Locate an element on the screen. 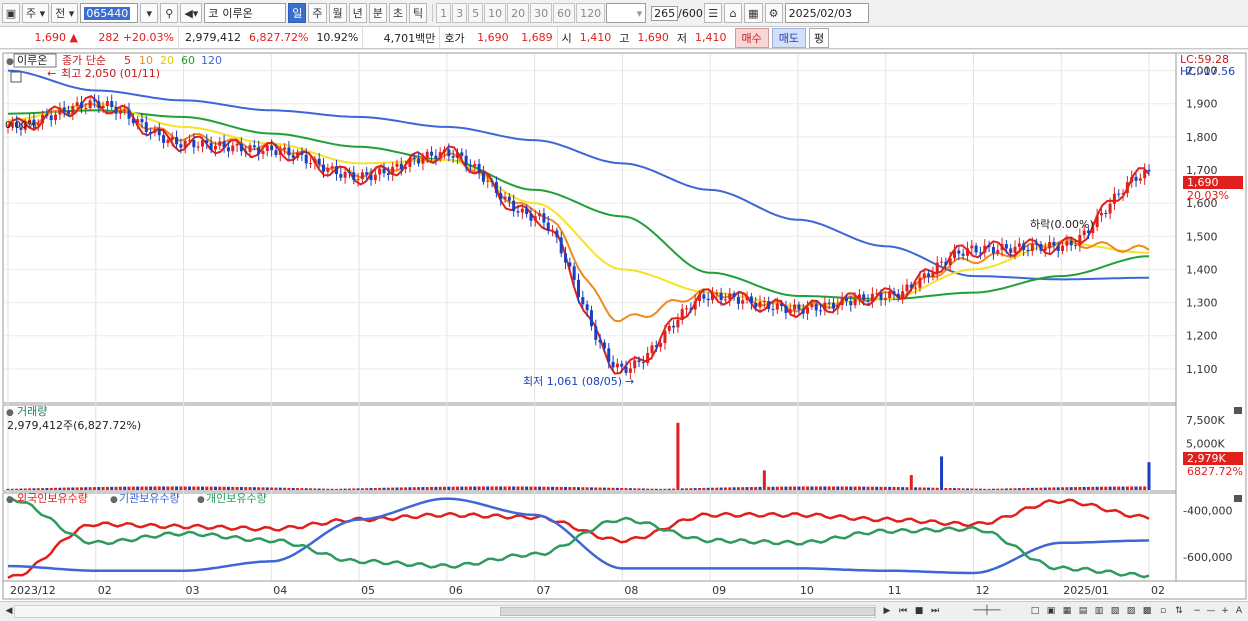  period-minute: 분 is located at coordinates (377, 13).